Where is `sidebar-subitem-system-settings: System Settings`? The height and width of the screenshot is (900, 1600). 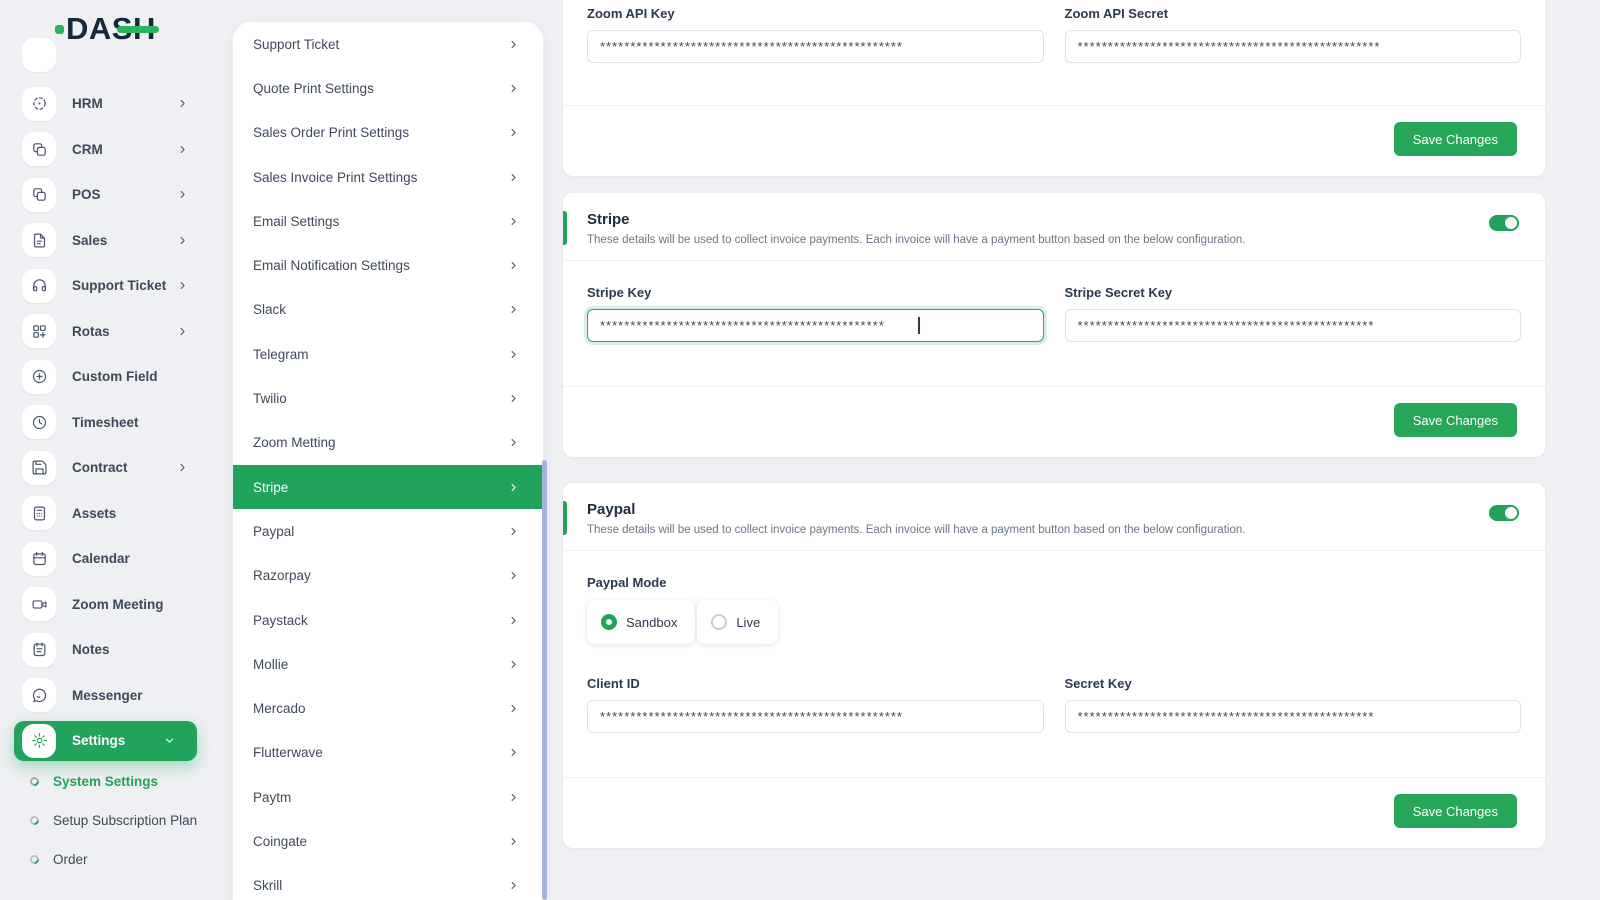
sidebar-subitem-system-settings: System Settings is located at coordinates (105, 781).